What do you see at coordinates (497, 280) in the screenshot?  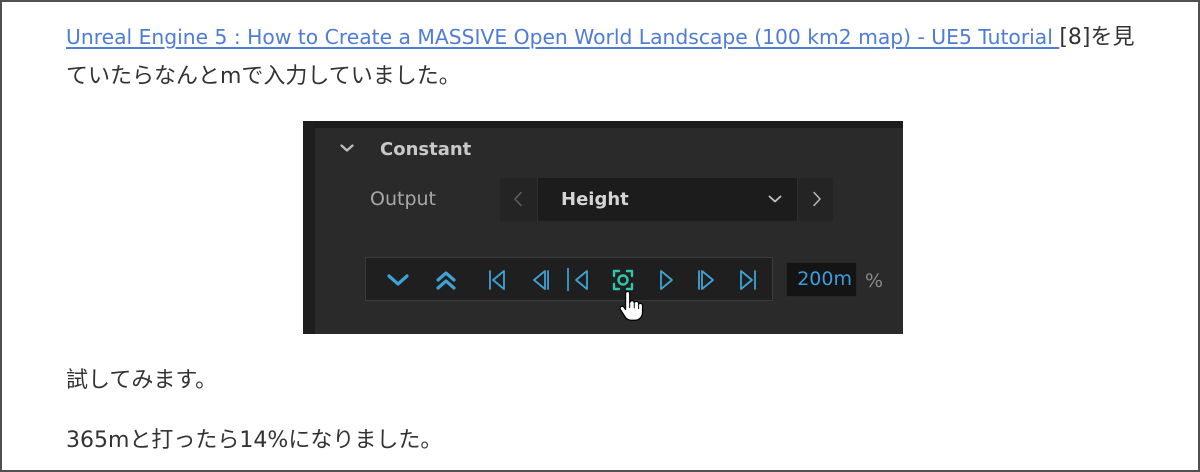 I see `skip-to-start-icon` at bounding box center [497, 280].